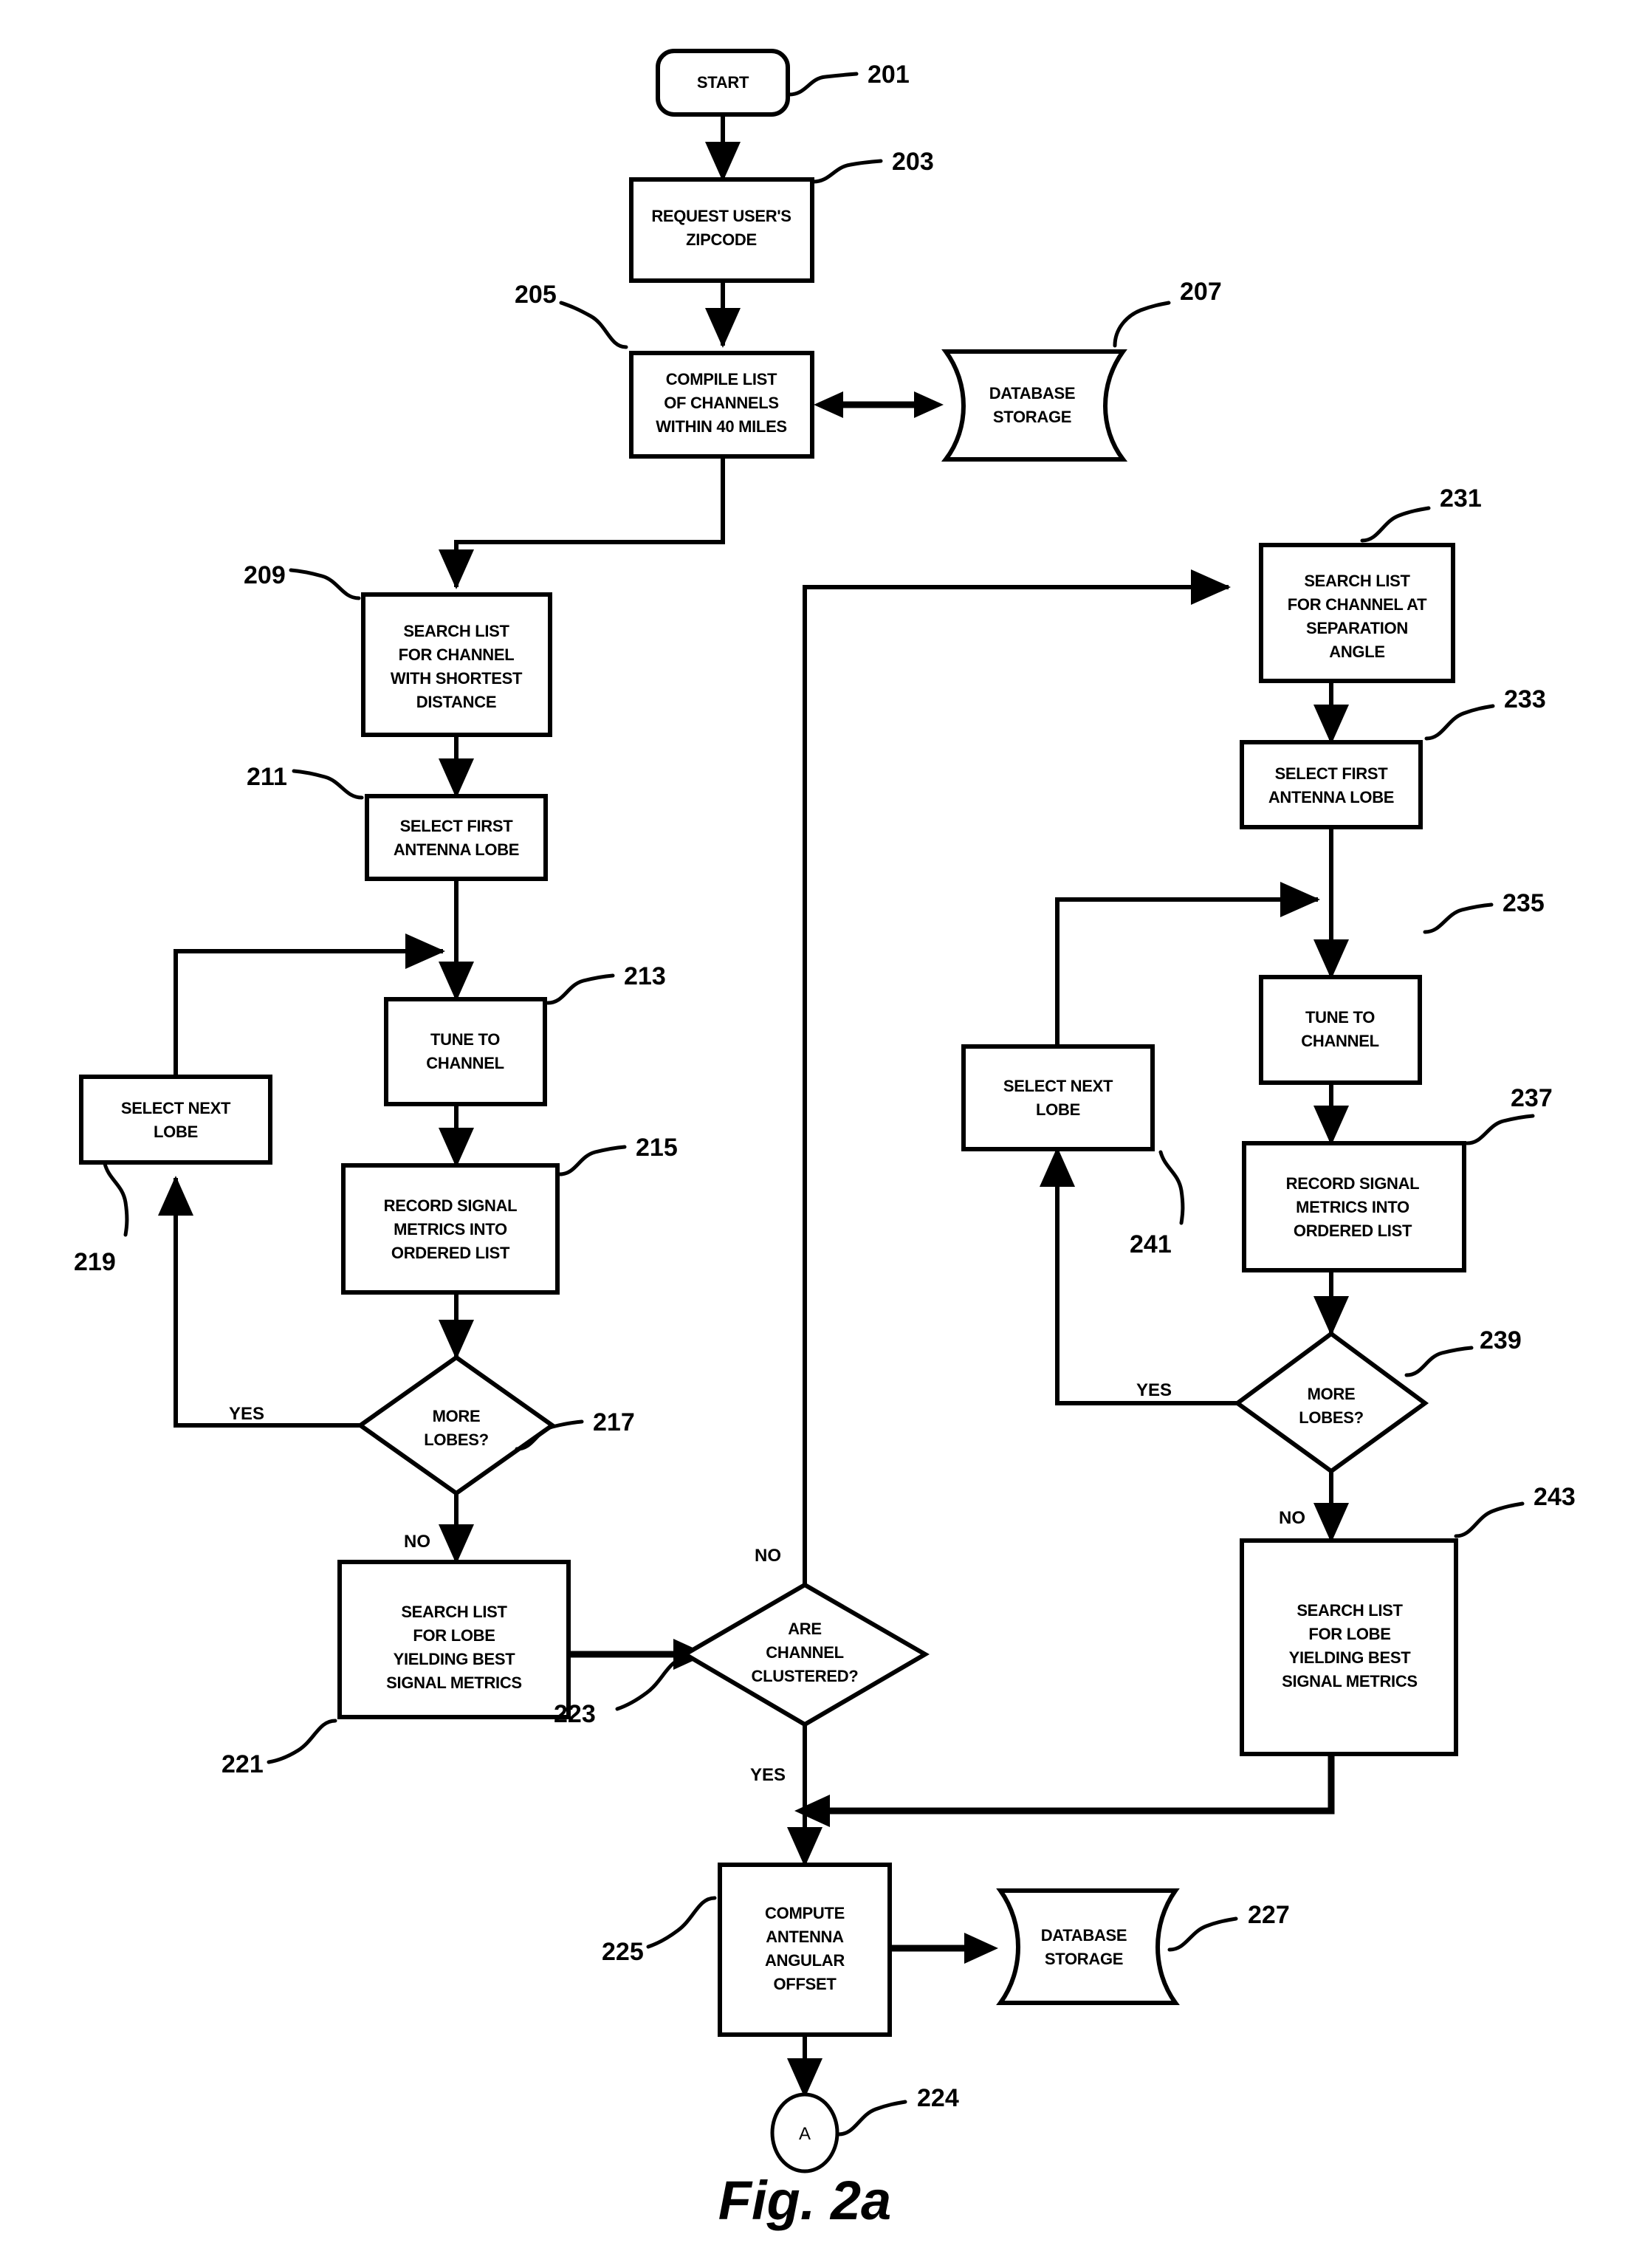 The height and width of the screenshot is (2268, 1645). Describe the element at coordinates (265, 575) in the screenshot. I see `ref-number-209: 209` at that location.